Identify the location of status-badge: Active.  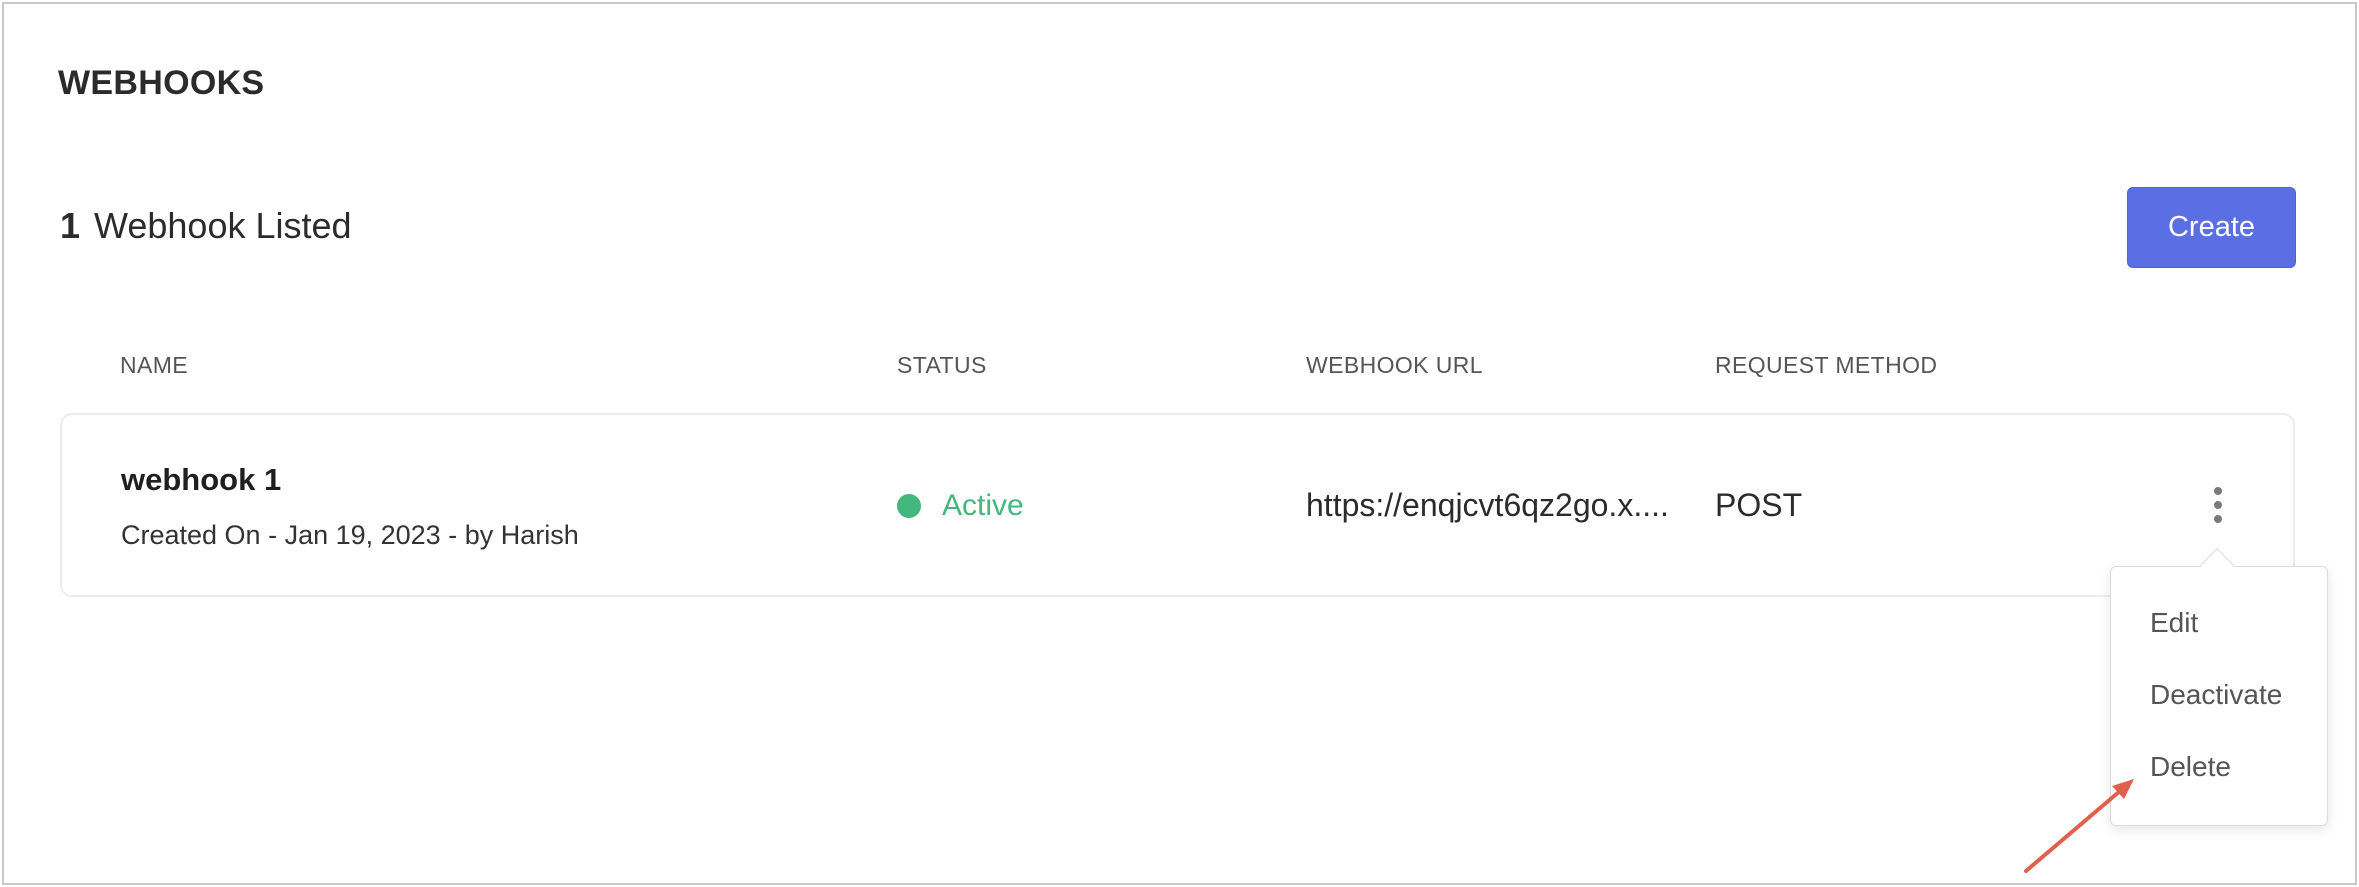
(960, 506).